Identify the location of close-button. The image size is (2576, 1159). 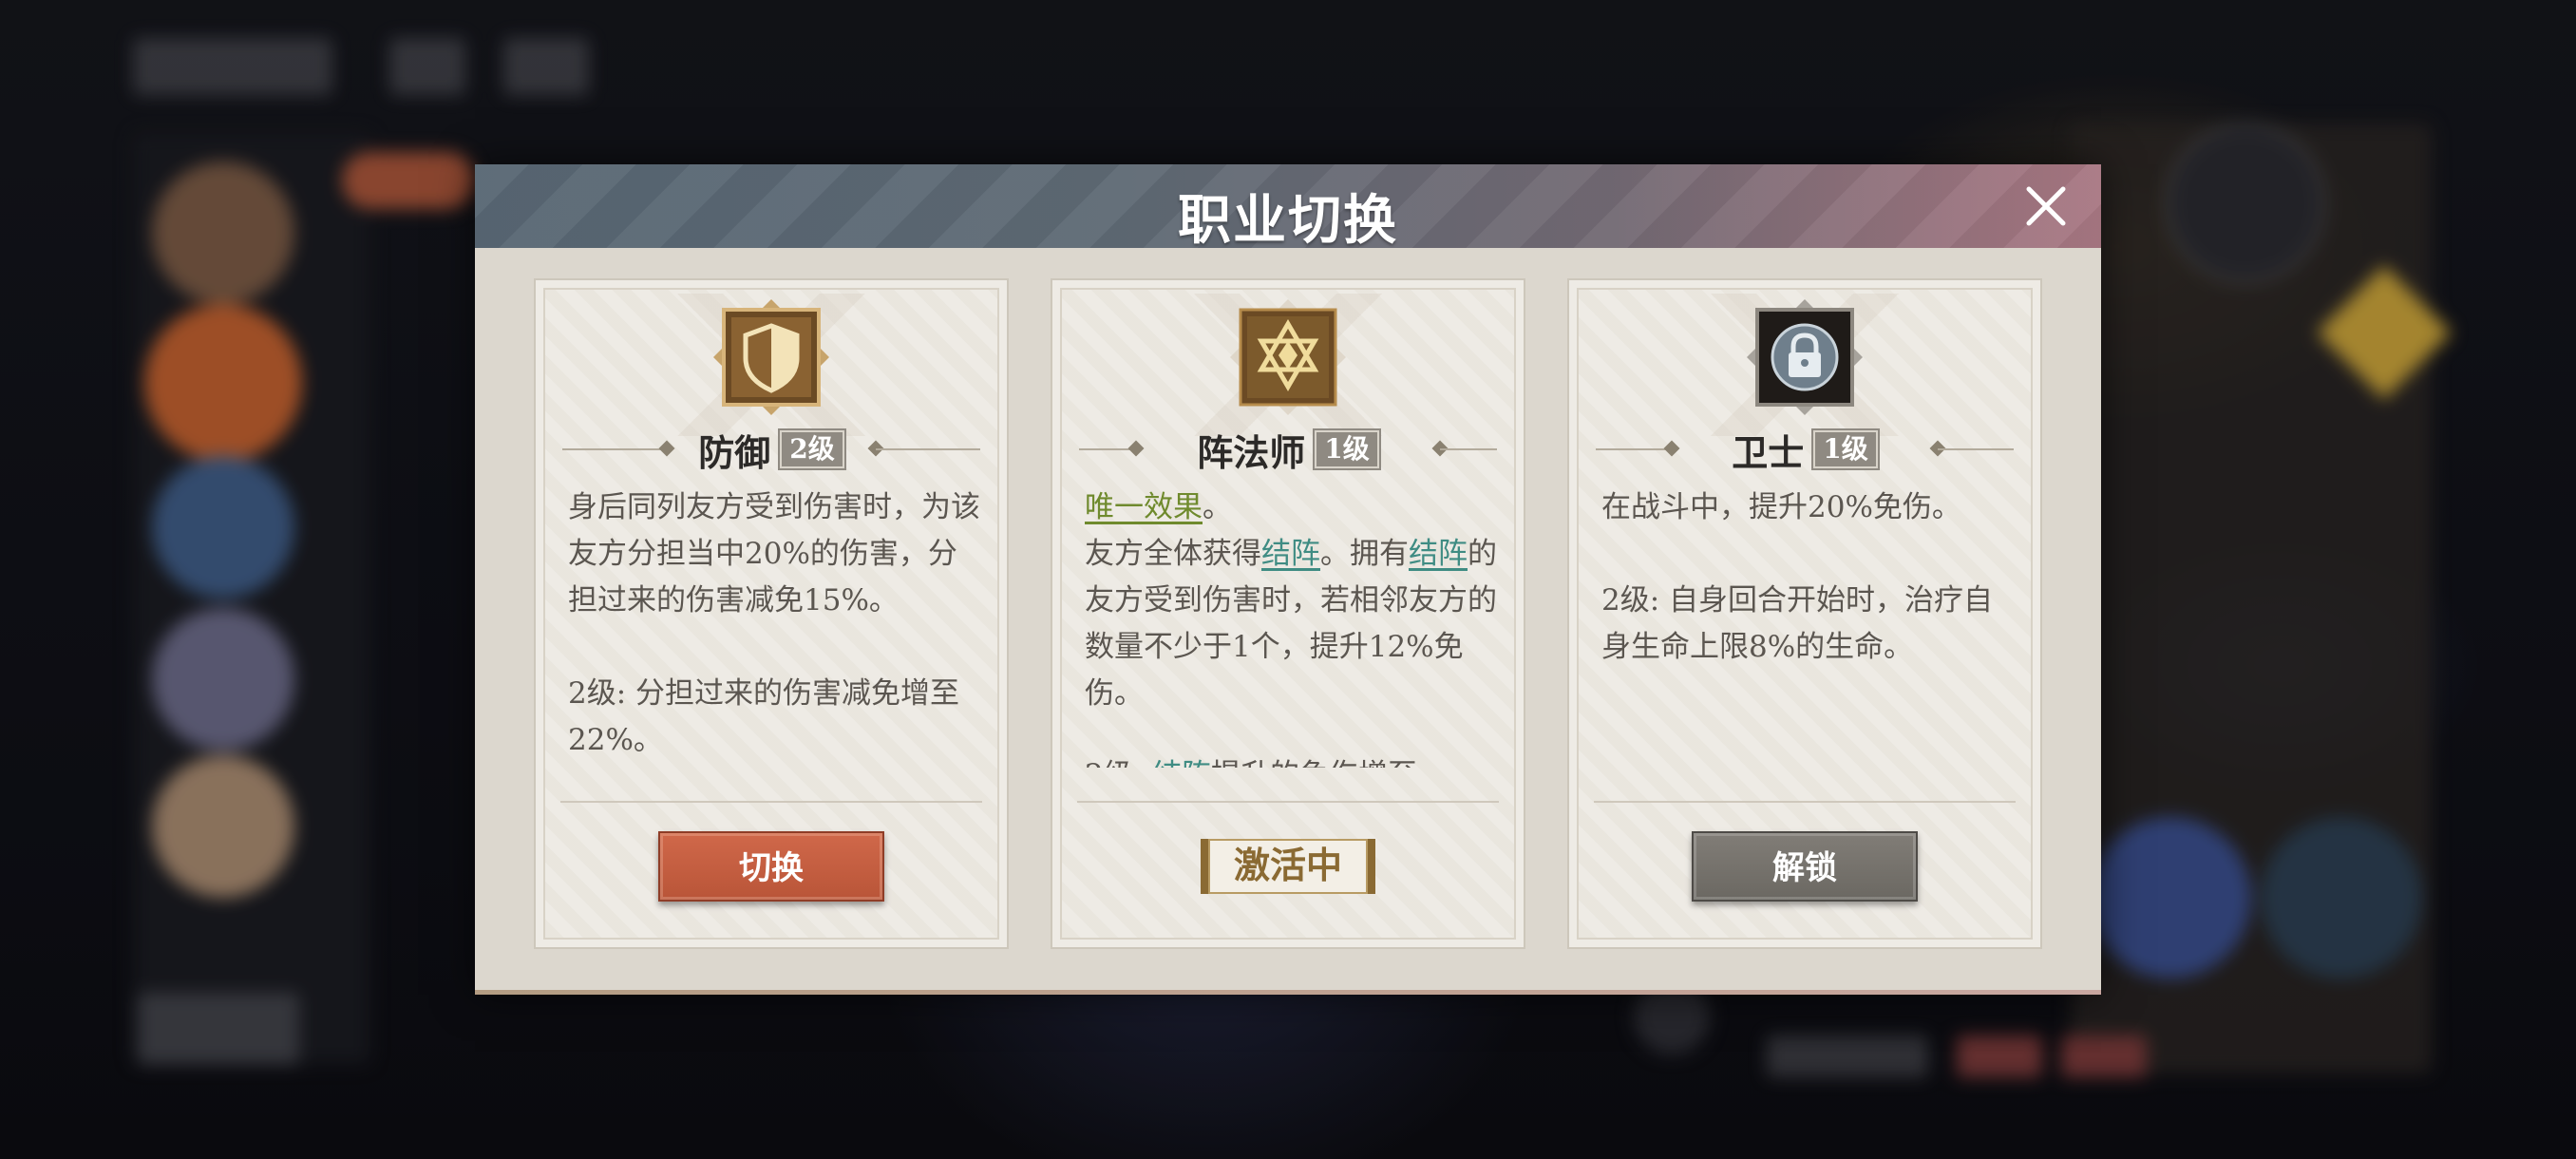
(2046, 206).